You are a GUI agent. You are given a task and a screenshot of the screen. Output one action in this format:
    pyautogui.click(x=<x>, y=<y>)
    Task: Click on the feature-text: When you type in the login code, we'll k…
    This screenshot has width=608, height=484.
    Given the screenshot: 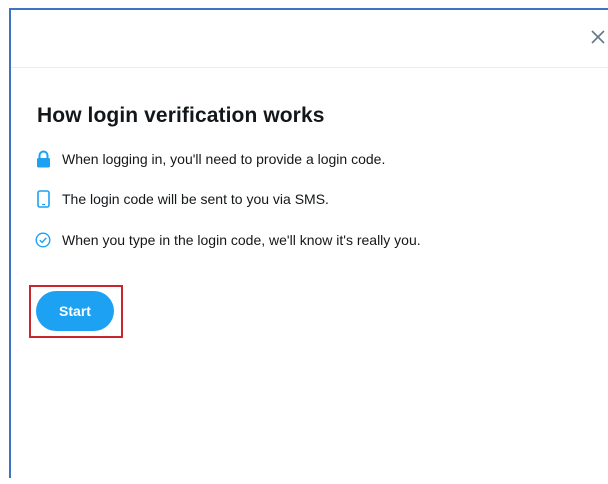 What is the action you would take?
    pyautogui.click(x=241, y=240)
    